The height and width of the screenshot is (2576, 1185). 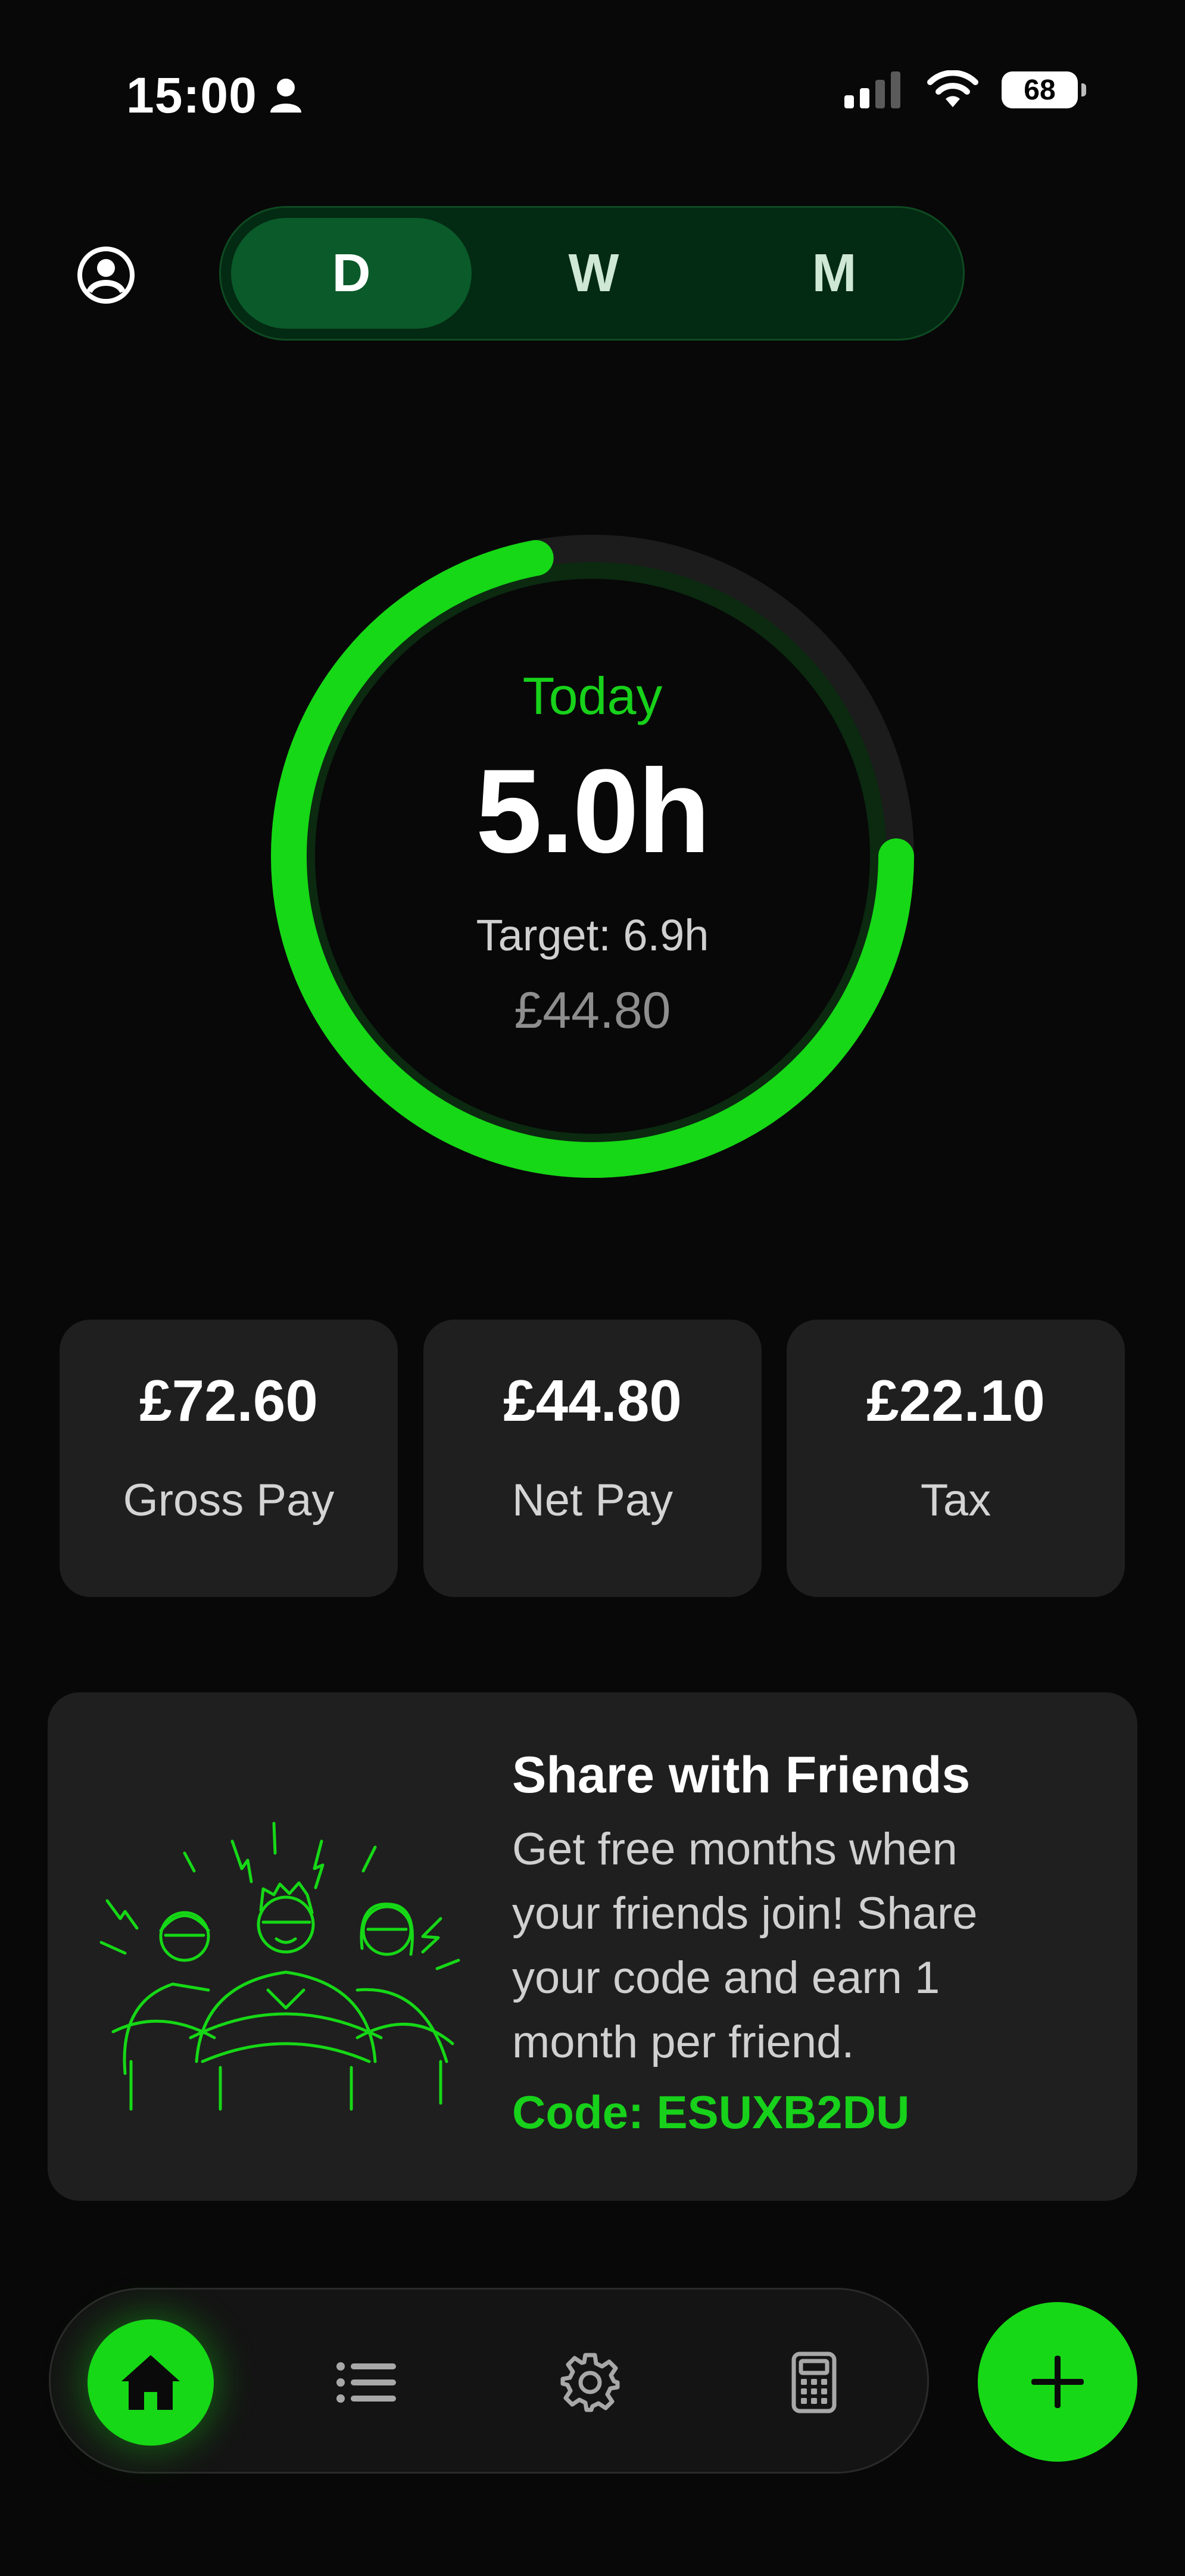 What do you see at coordinates (229, 1501) in the screenshot?
I see `gross-pay-label: Gross Pay` at bounding box center [229, 1501].